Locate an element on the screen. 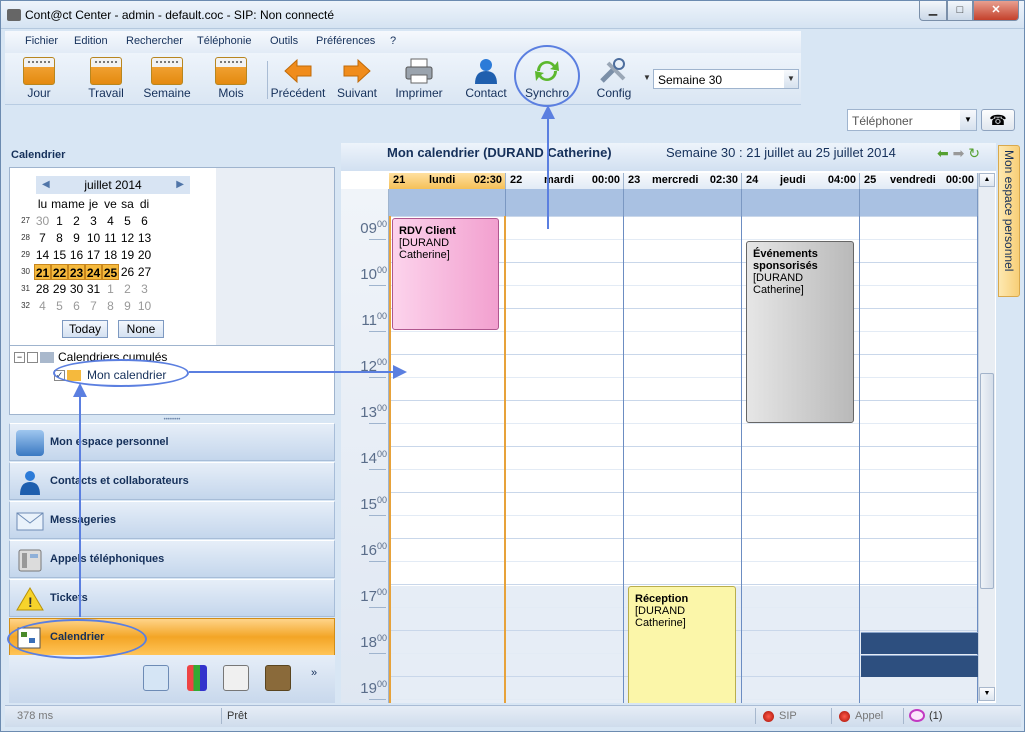 Image resolution: width=1025 pixels, height=732 pixels. nav-messageries: Messageries is located at coordinates (172, 520).